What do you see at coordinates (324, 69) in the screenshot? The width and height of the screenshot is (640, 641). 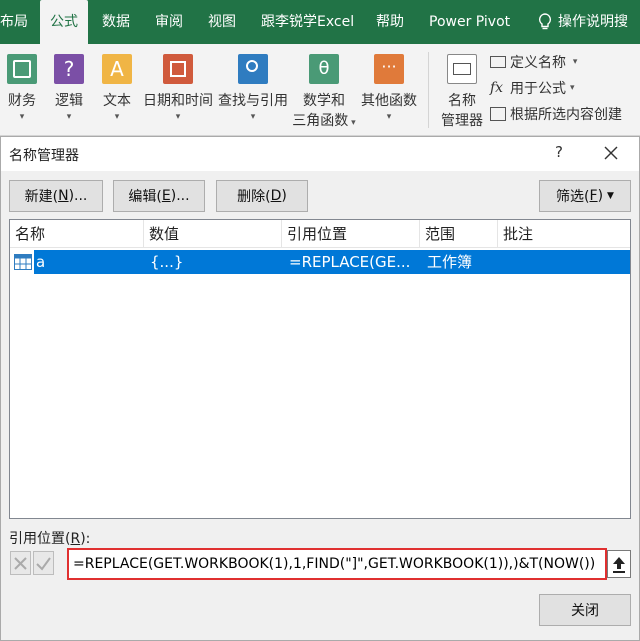 I see `math-trig-icon: θ` at bounding box center [324, 69].